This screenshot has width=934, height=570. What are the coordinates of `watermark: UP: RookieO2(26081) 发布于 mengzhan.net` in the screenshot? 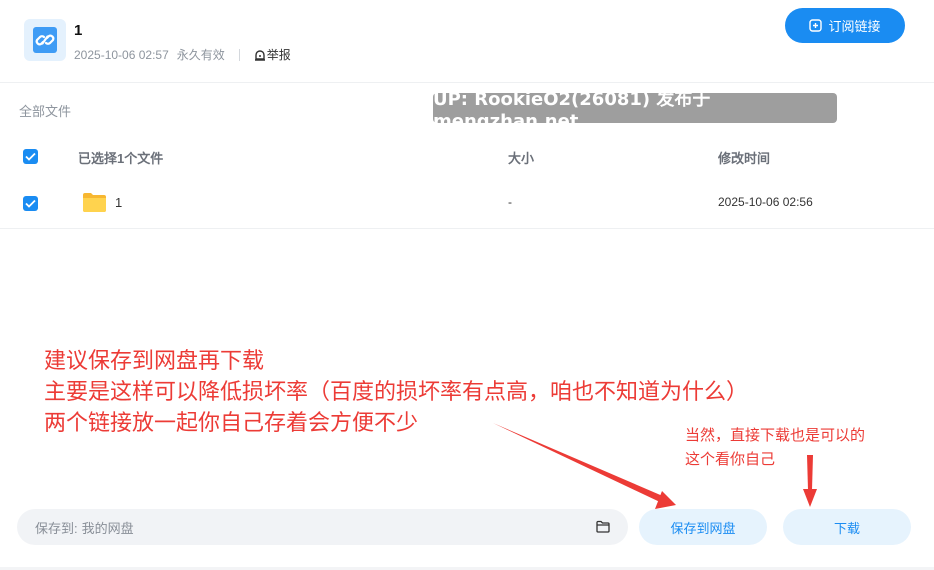 It's located at (635, 110).